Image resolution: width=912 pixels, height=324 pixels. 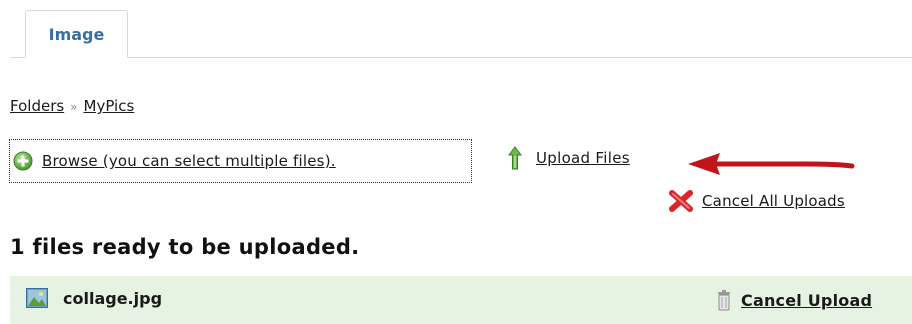 What do you see at coordinates (185, 247) in the screenshot?
I see `upload-queue-heading: 1 files ready to be uploaded.` at bounding box center [185, 247].